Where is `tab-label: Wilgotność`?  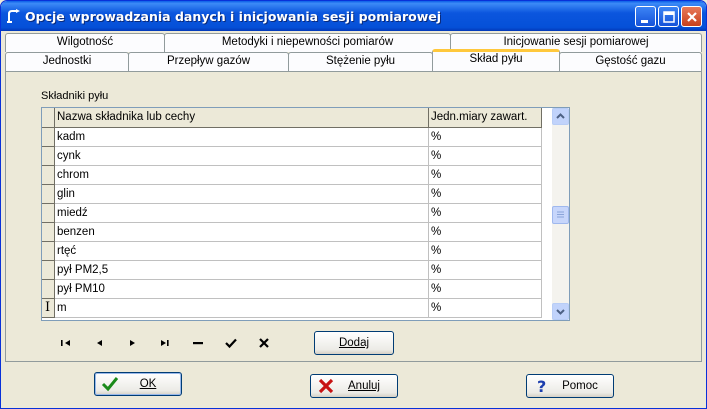 tab-label: Wilgotność is located at coordinates (85, 42).